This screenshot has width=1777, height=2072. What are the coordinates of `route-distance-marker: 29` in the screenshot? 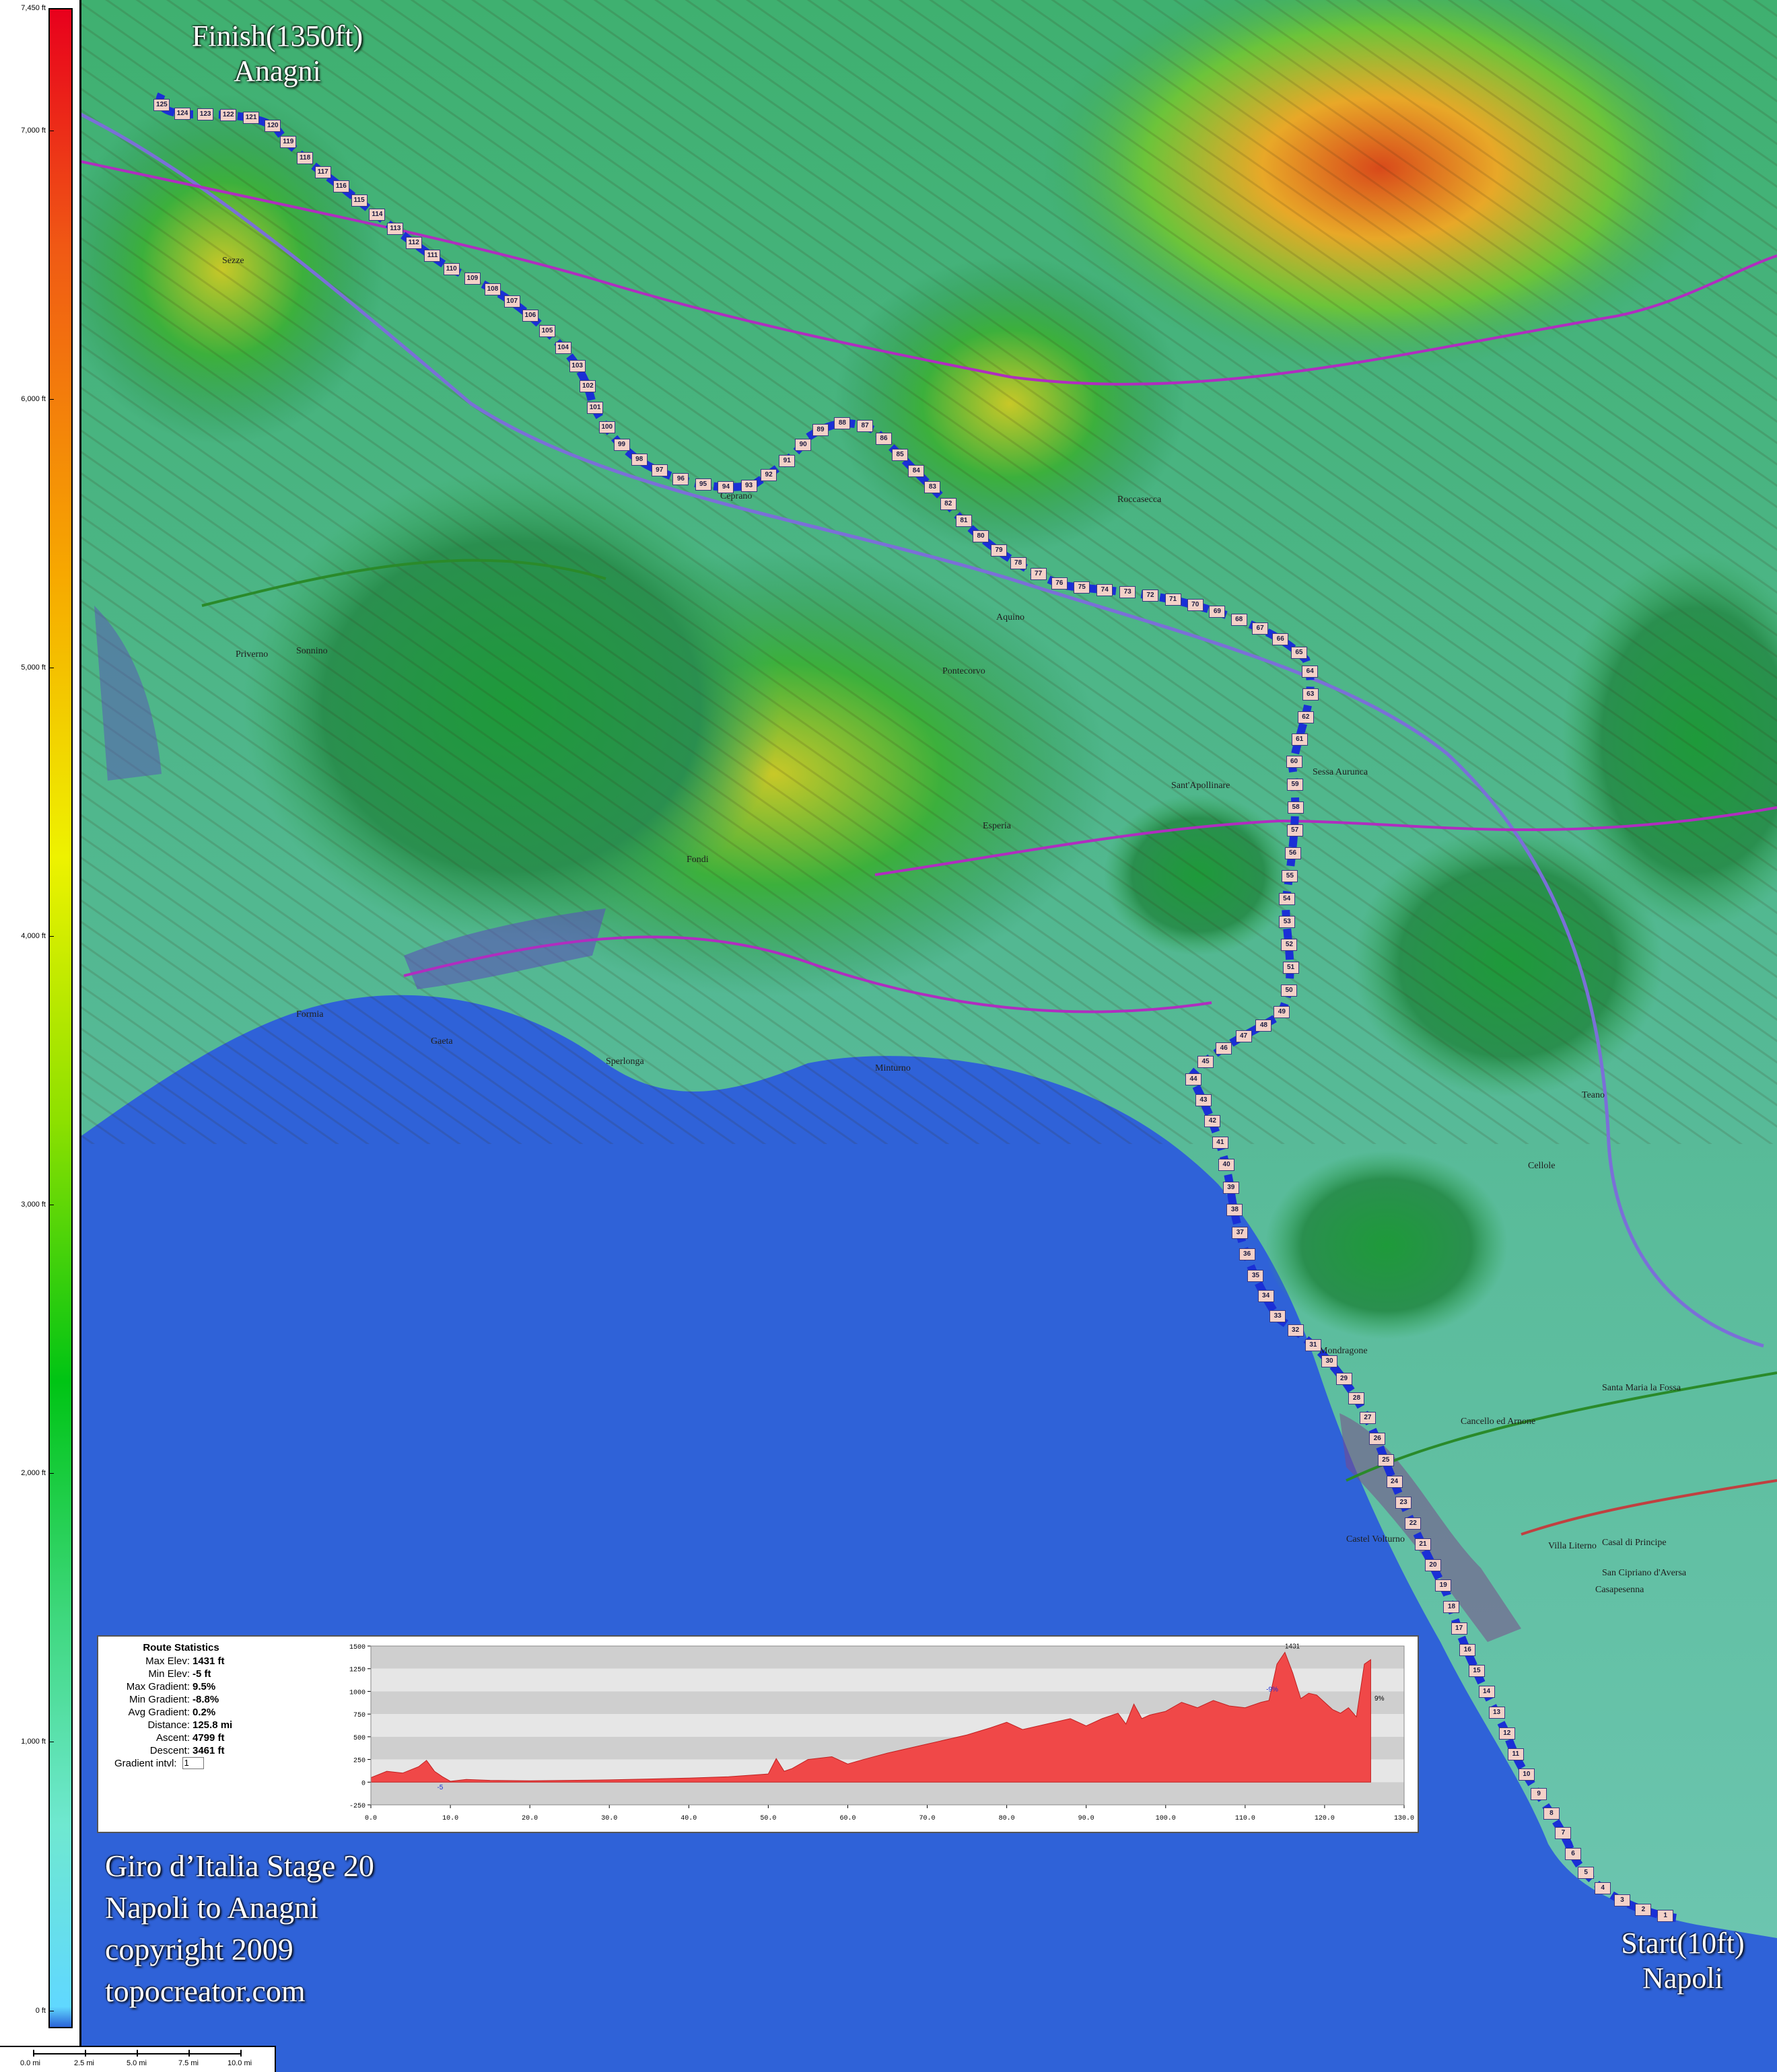 It's located at (1343, 1379).